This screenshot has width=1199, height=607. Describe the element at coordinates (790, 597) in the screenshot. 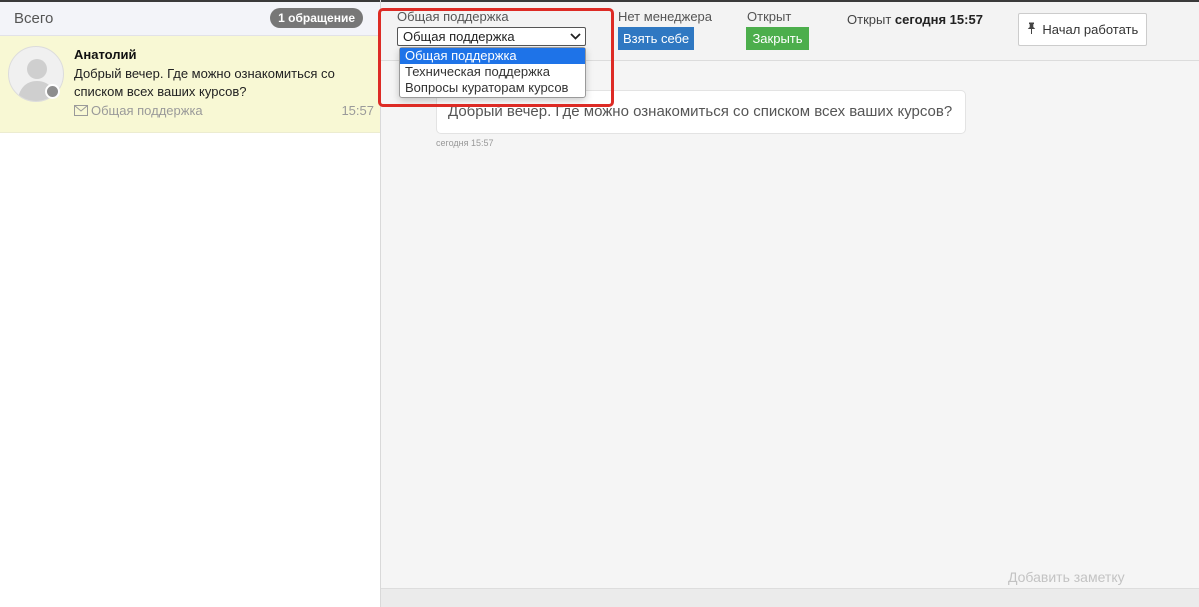

I see `bottom-strip` at that location.